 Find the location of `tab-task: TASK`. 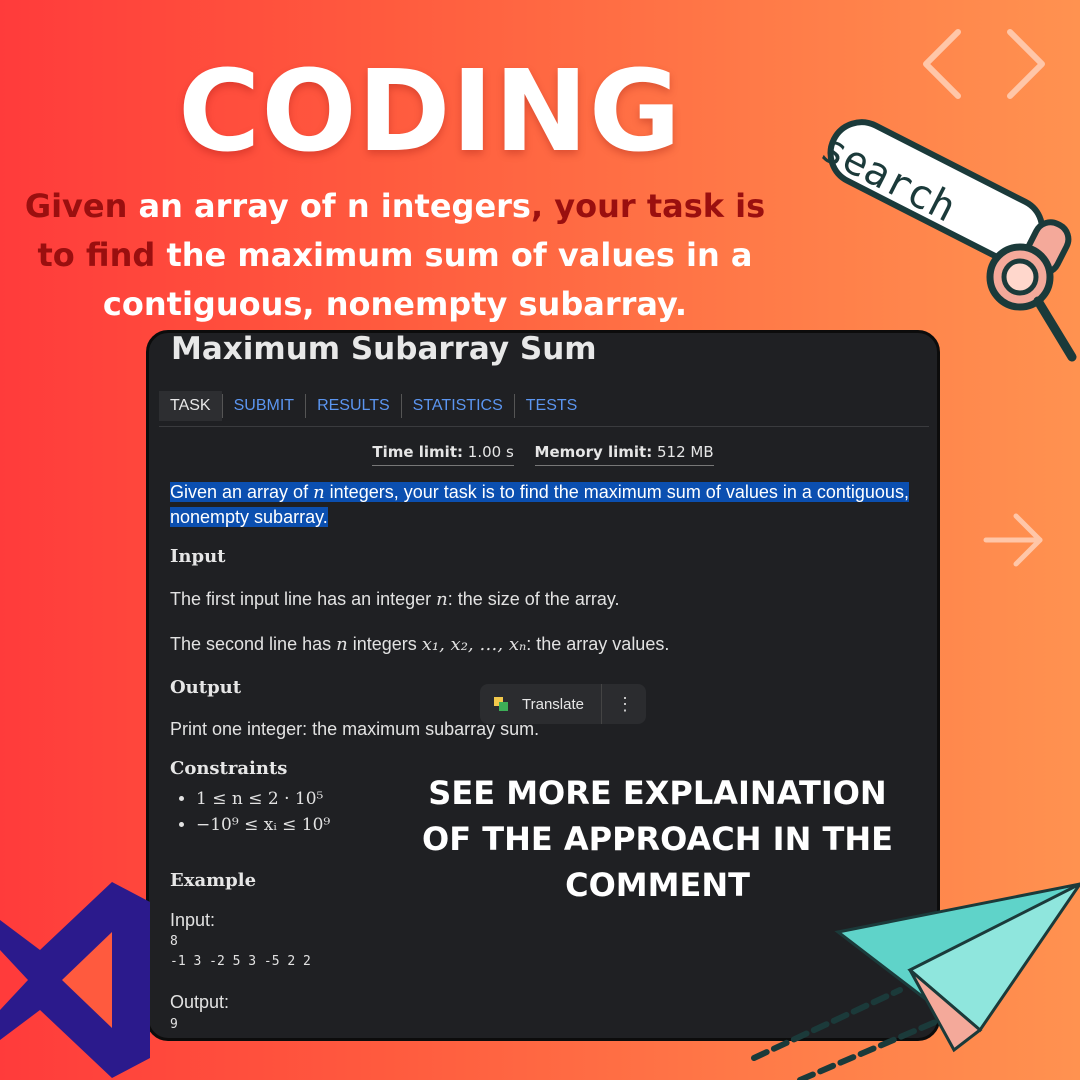

tab-task: TASK is located at coordinates (190, 406).